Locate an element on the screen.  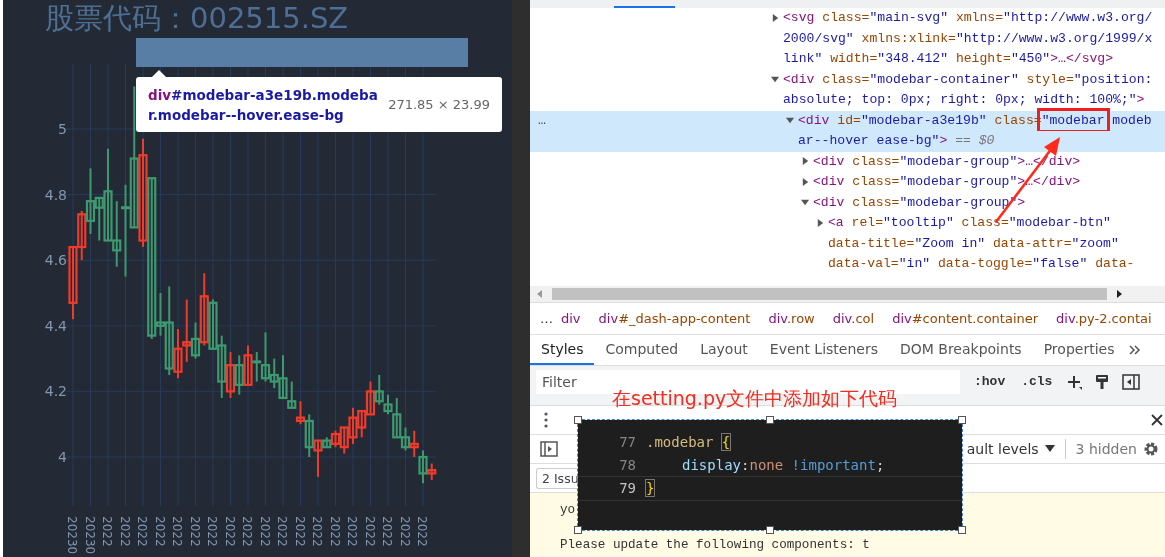
breadcrumb: div.col is located at coordinates (853, 318).